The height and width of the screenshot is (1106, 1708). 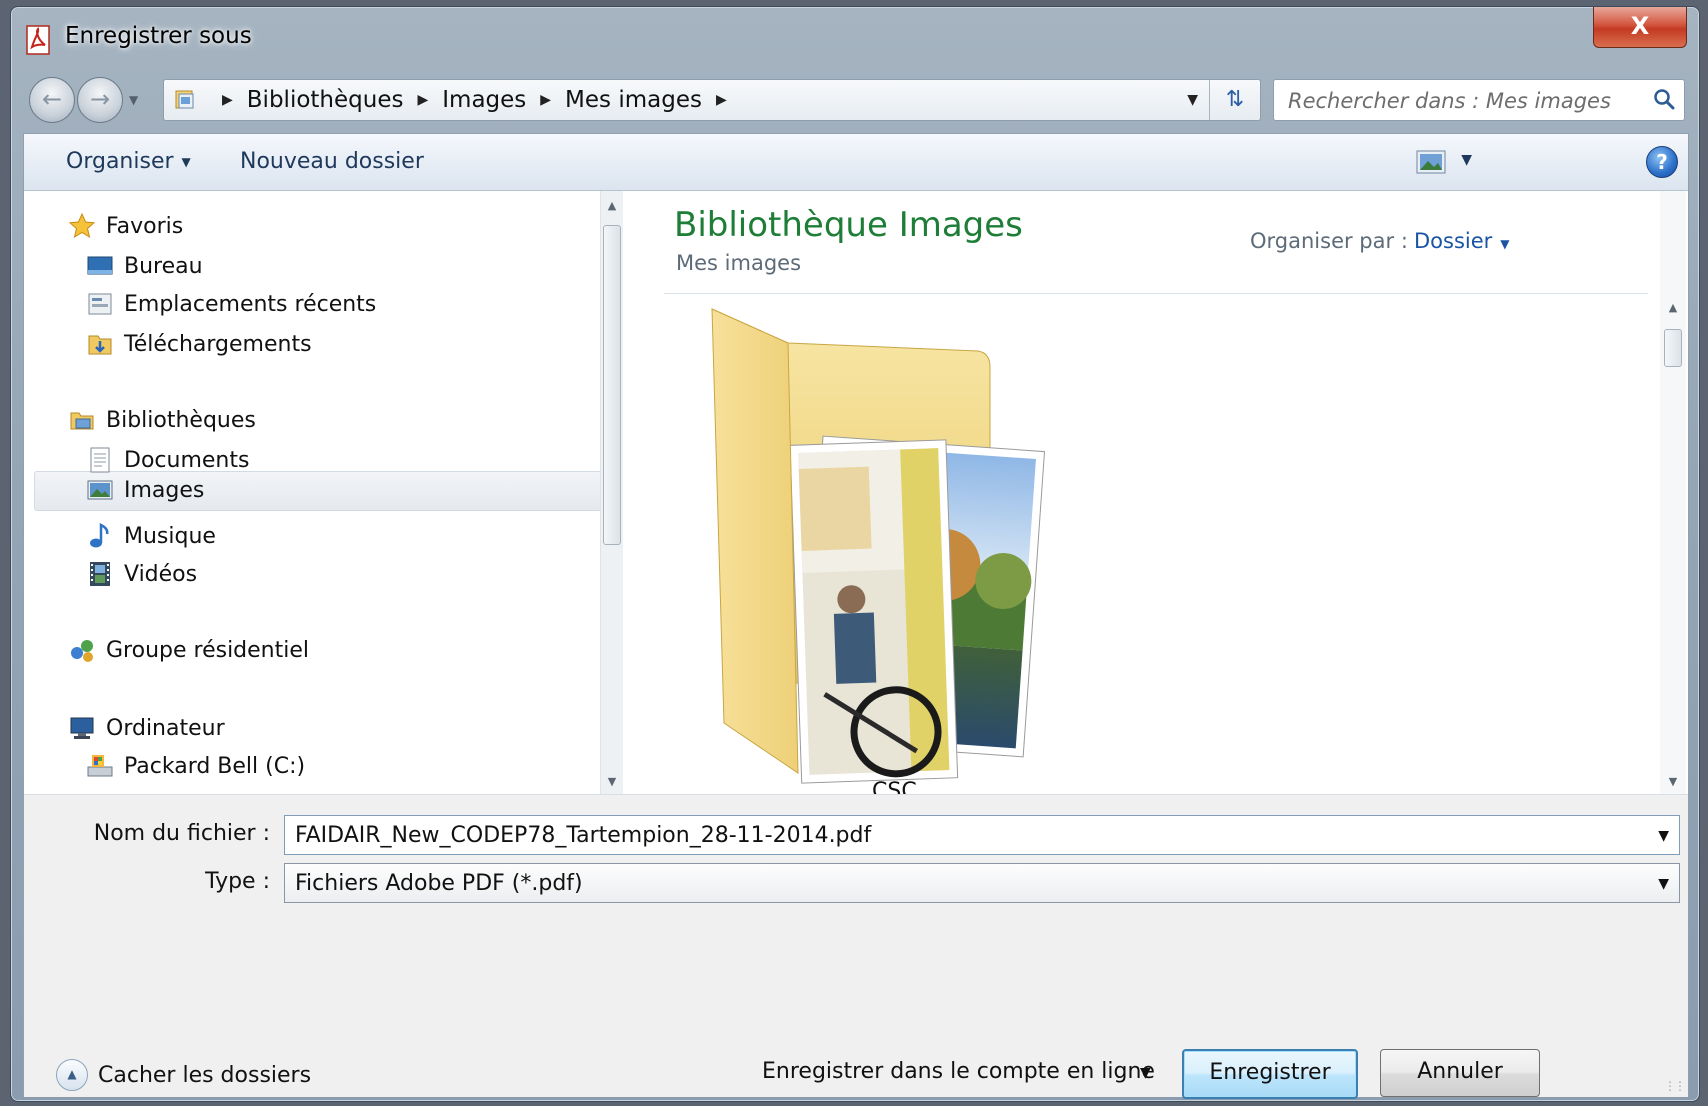 What do you see at coordinates (100, 460) in the screenshot?
I see `document-icon` at bounding box center [100, 460].